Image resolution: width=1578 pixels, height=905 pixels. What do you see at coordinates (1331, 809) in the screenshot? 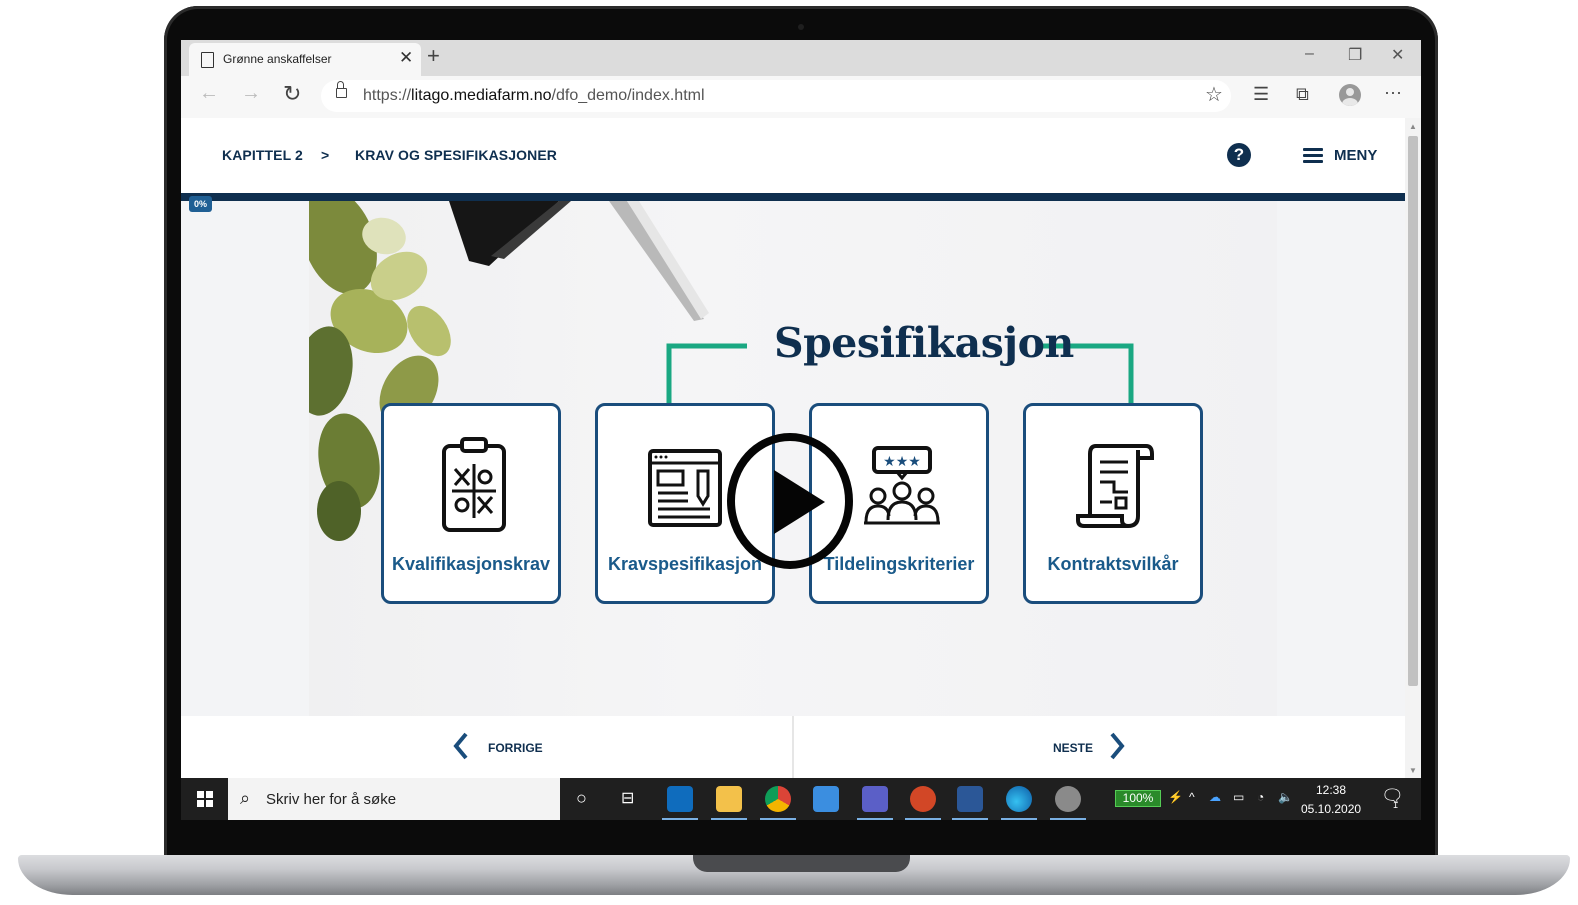
I see `clock-date: 05.10.2020` at bounding box center [1331, 809].